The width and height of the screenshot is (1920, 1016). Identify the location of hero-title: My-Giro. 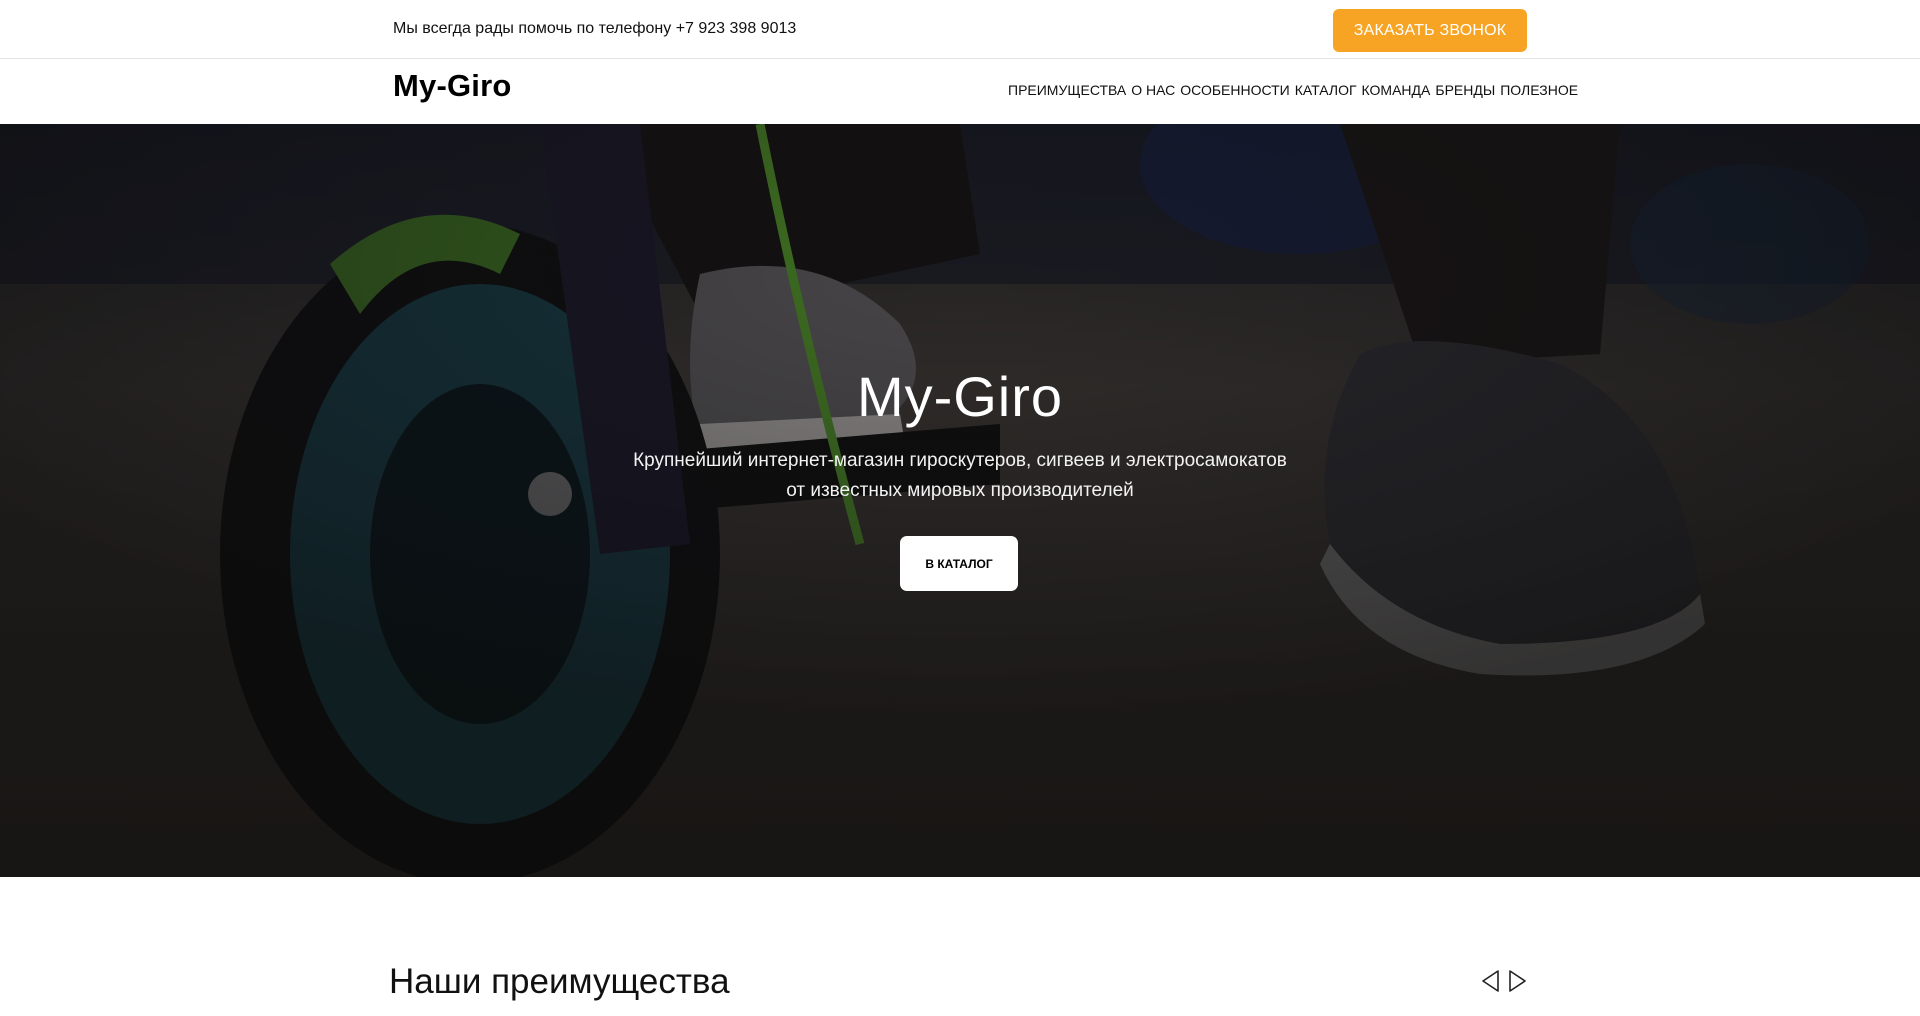
(960, 396).